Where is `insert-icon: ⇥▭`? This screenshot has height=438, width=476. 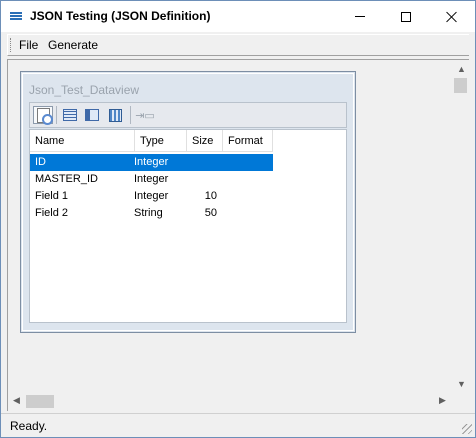
insert-icon: ⇥▭ is located at coordinates (145, 115).